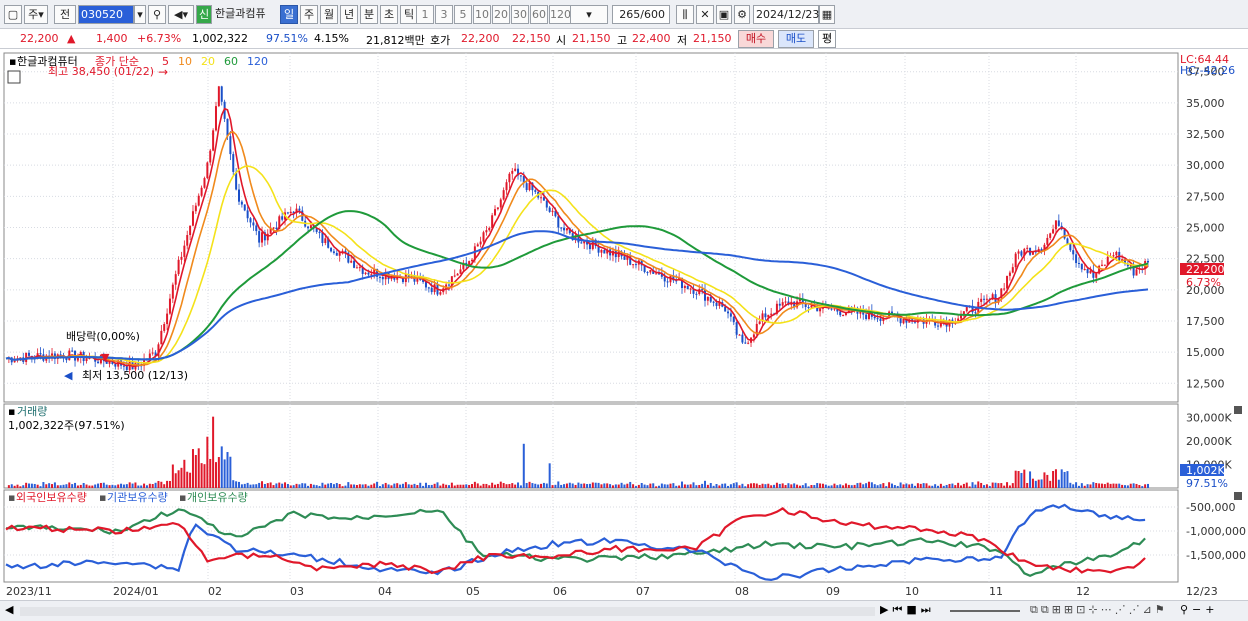 The image size is (1248, 621). What do you see at coordinates (463, 14) in the screenshot?
I see `interval-button-2: 5` at bounding box center [463, 14].